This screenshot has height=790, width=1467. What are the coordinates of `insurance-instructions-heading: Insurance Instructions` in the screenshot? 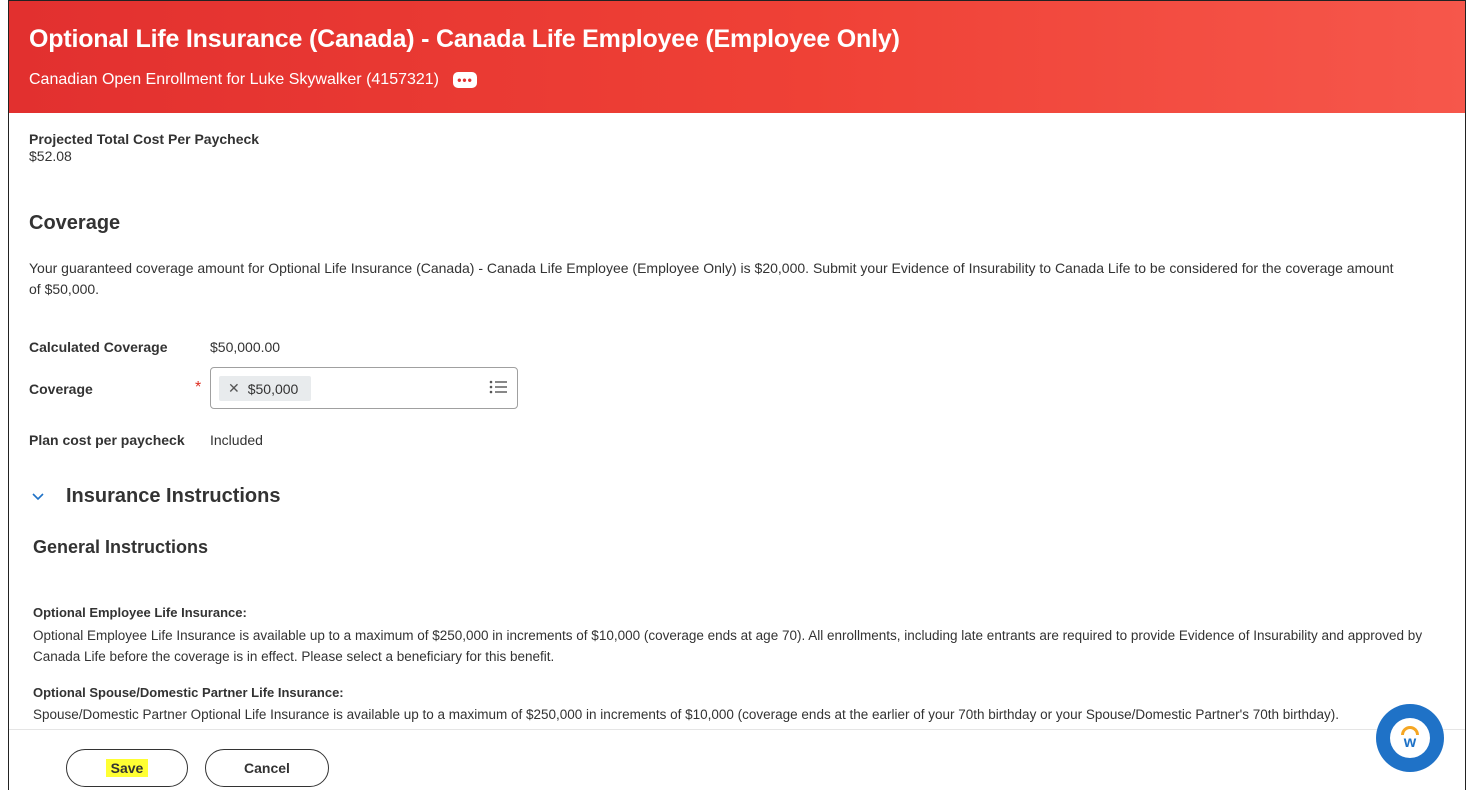 It's located at (173, 496).